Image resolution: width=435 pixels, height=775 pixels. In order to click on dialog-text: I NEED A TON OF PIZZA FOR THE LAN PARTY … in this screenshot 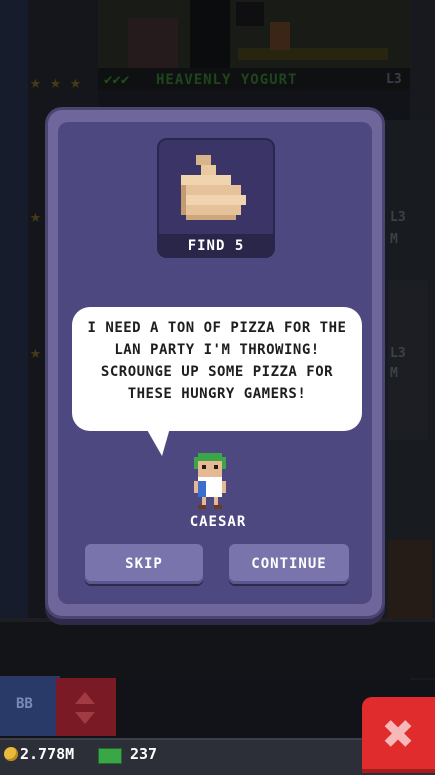, I will do `click(217, 361)`.